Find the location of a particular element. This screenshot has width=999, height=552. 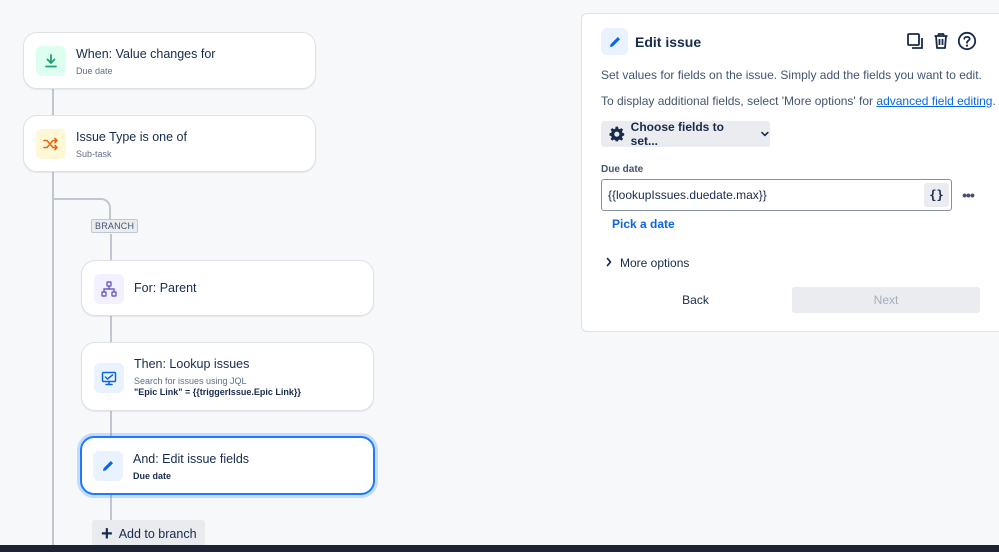

trigger-node: When: Value changes for Due date is located at coordinates (169, 60).